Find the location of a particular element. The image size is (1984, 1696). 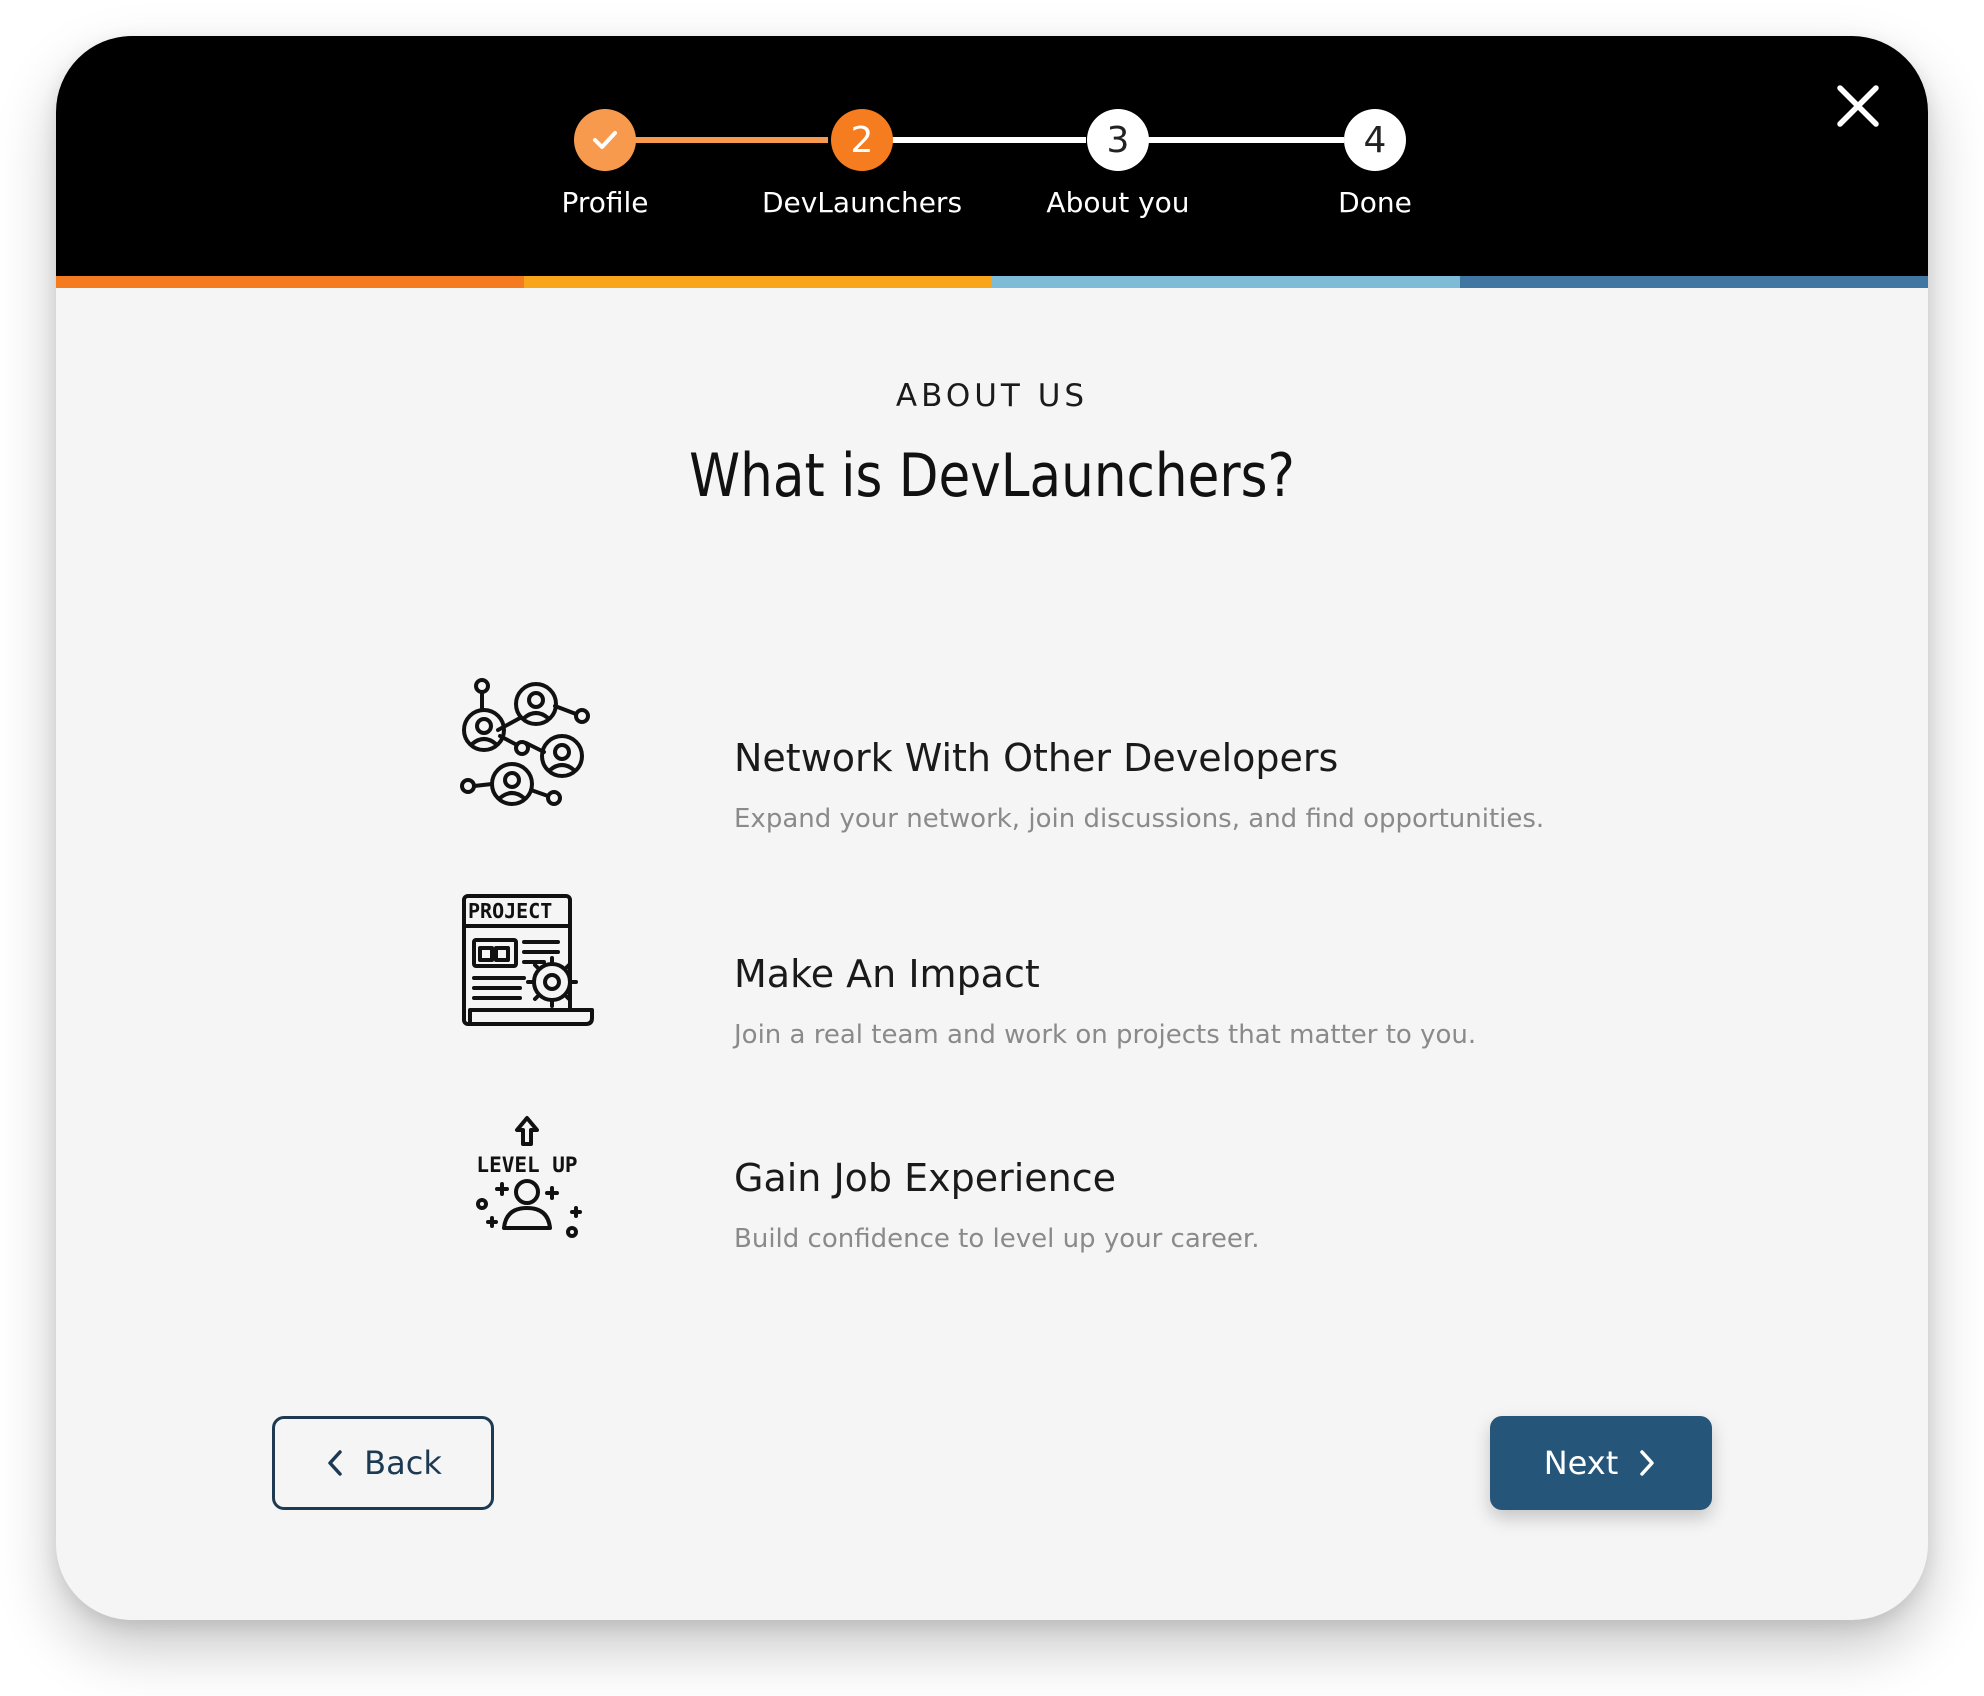

page-title: What is DevLaunchers? is located at coordinates (992, 476).